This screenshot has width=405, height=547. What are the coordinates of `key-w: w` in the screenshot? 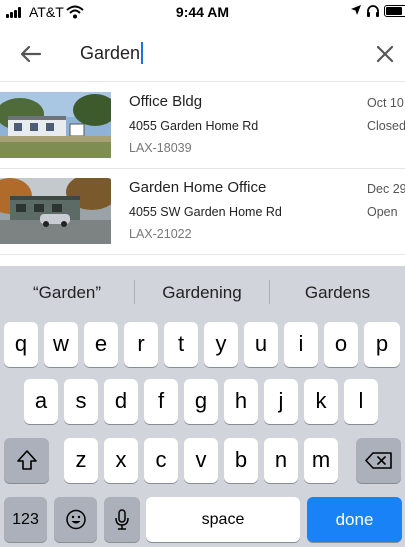 It's located at (61, 344).